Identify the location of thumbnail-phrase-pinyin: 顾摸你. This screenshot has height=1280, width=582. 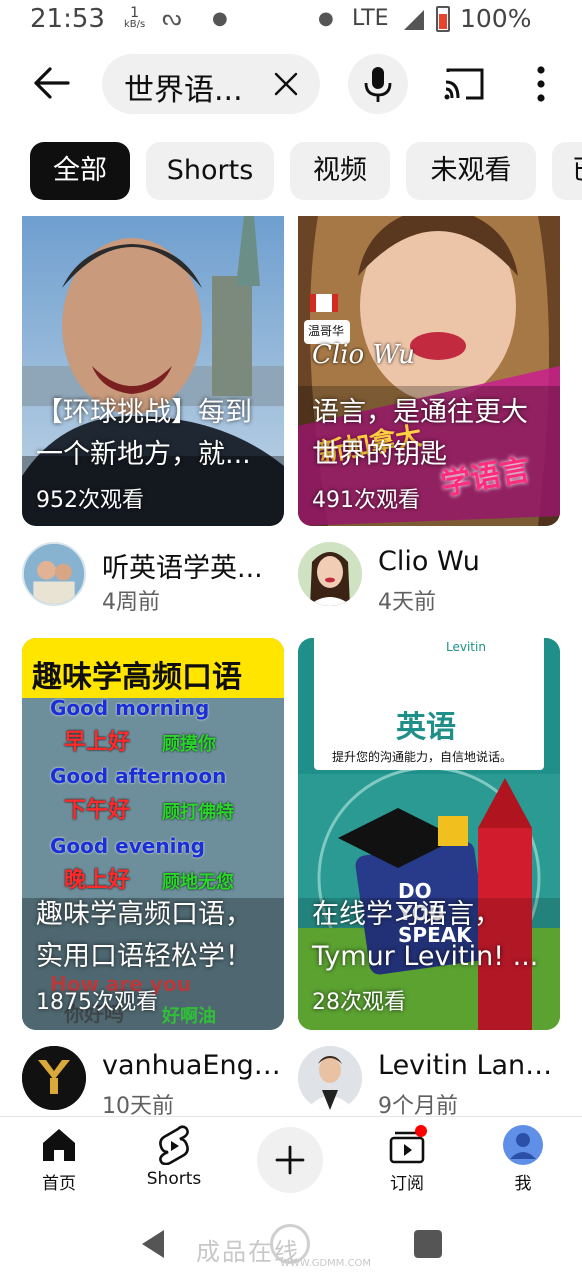
(189, 744).